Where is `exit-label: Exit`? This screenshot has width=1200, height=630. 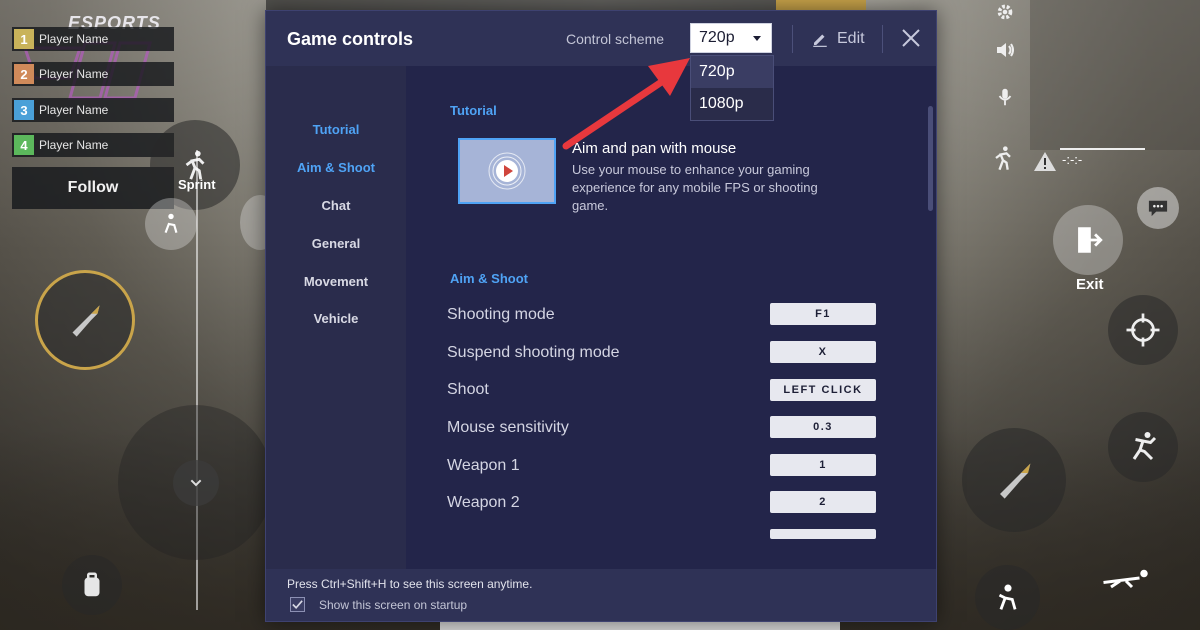 exit-label: Exit is located at coordinates (1090, 284).